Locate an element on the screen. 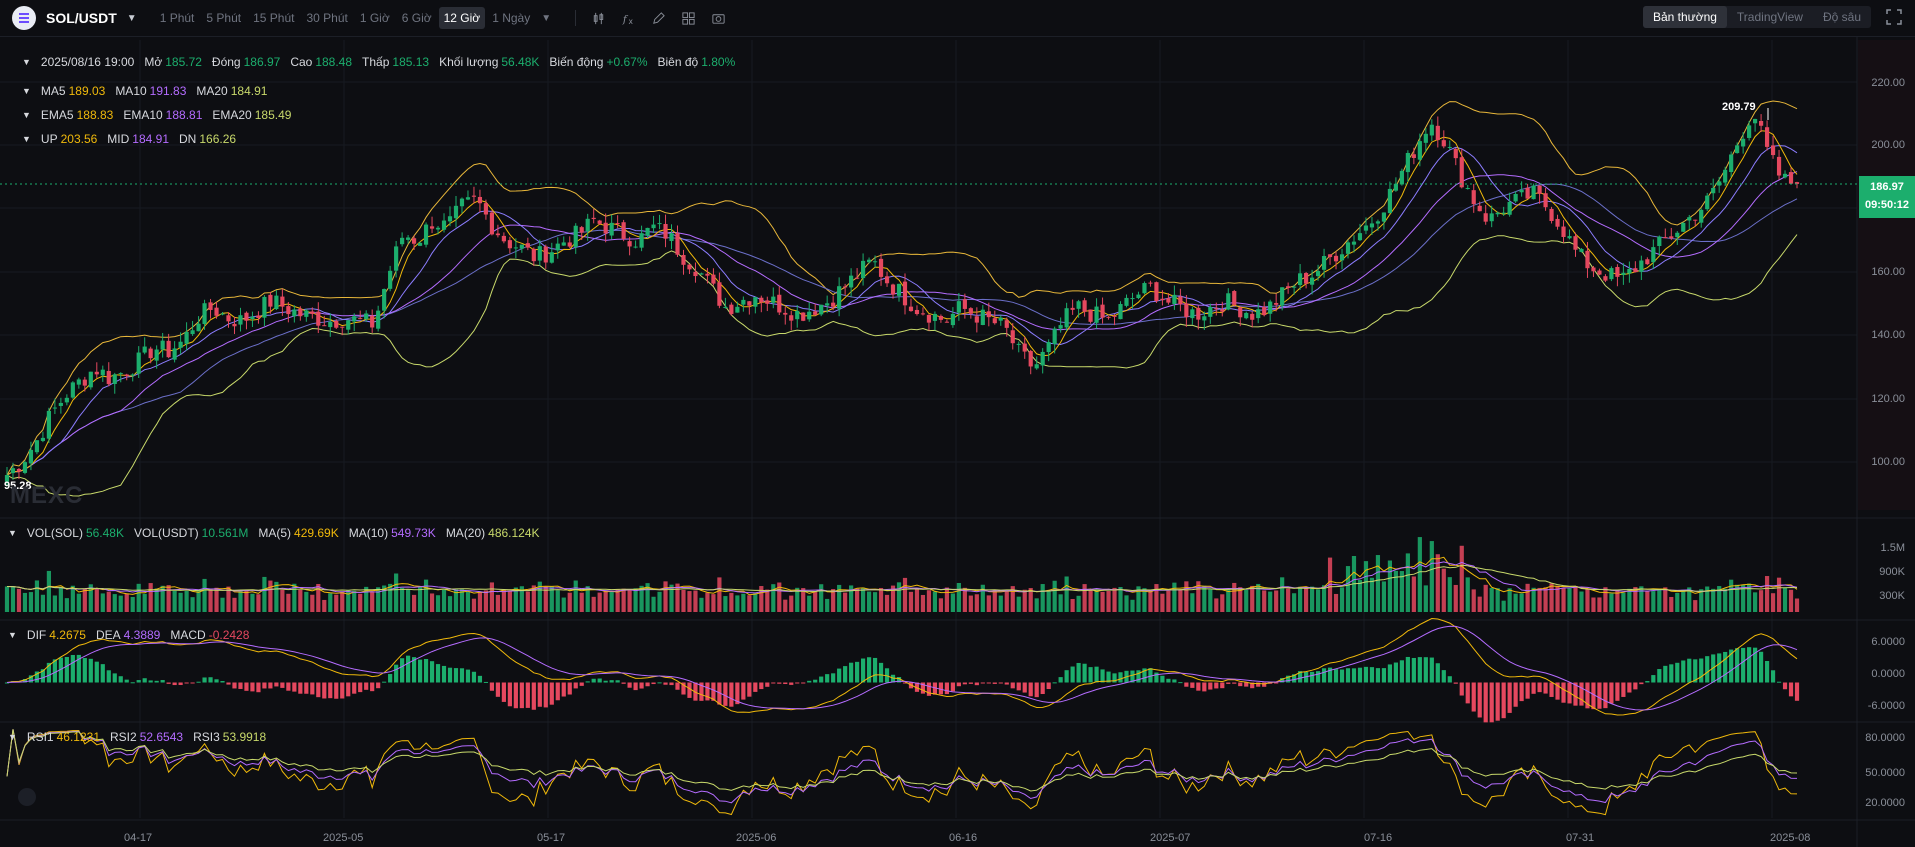  ma-collapse-icon: ▼ is located at coordinates (26, 91).